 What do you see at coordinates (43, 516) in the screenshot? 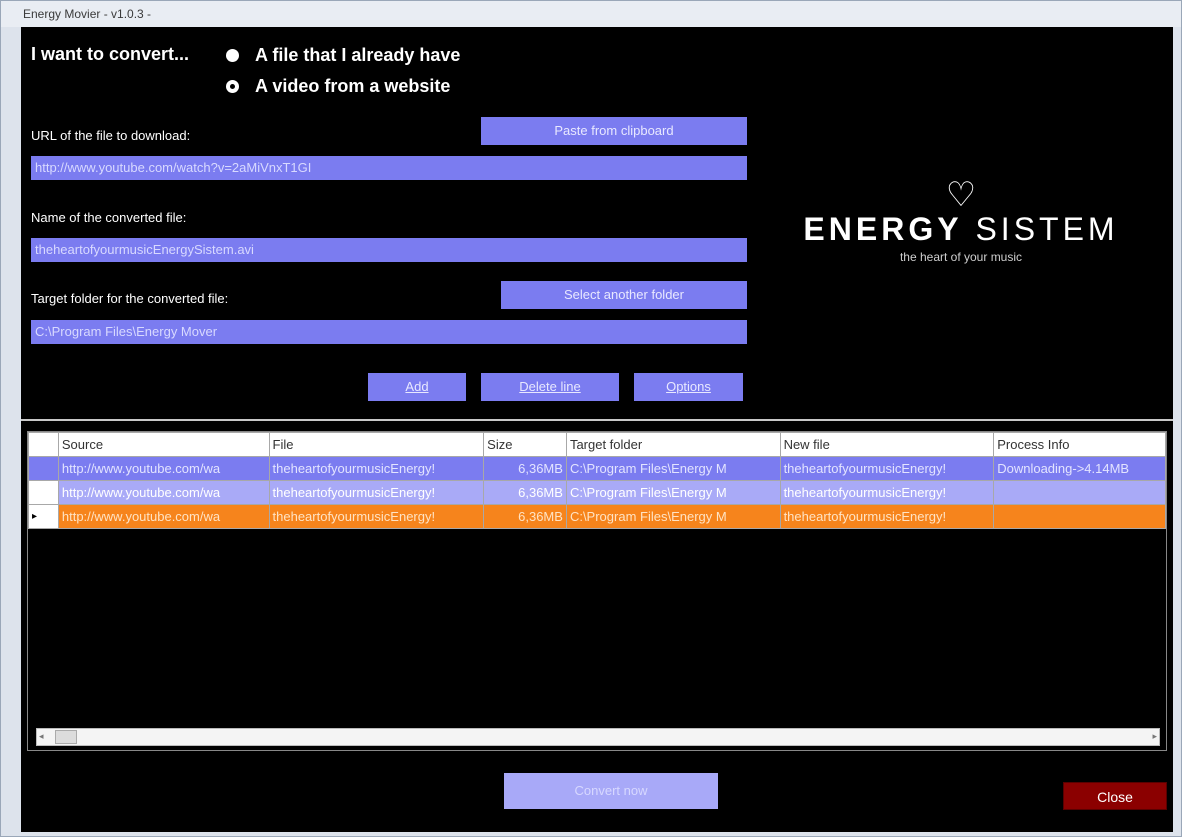
I see `current-row-marker: ▸` at bounding box center [43, 516].